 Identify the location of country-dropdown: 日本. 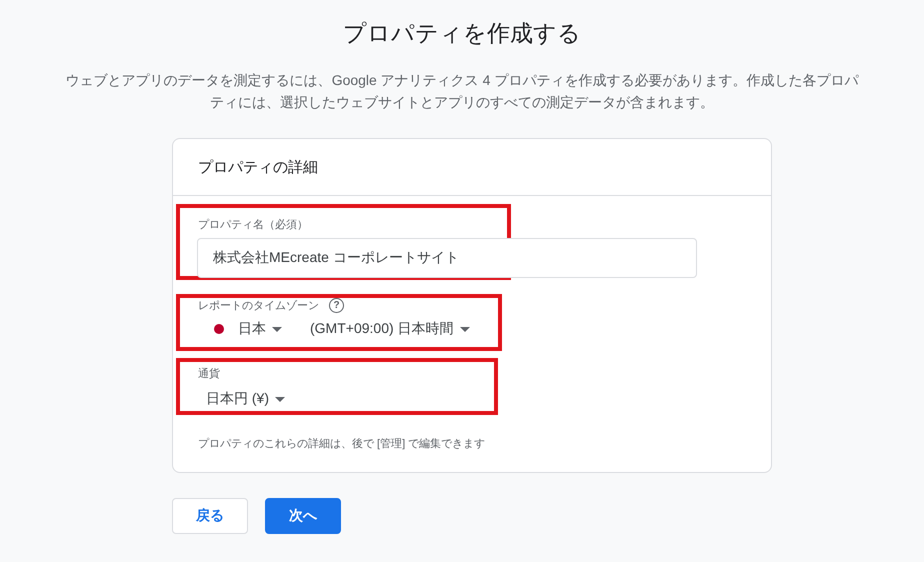
(260, 329).